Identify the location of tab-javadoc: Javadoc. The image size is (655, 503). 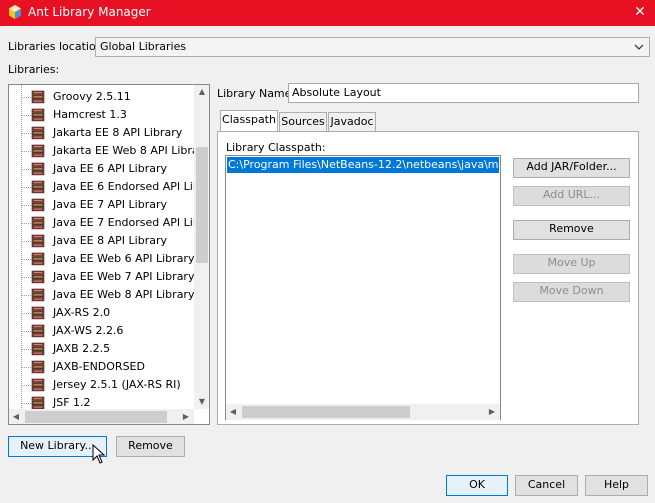
(352, 122).